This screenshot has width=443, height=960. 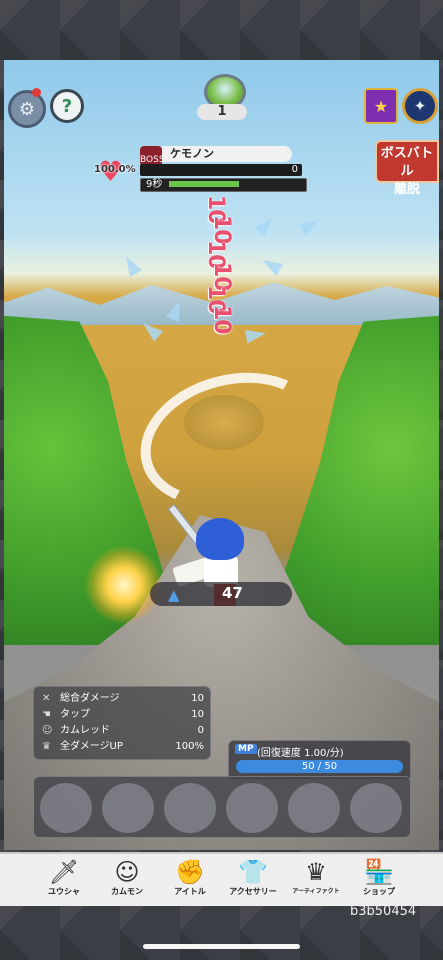 I want to click on stat-value: 0, so click(x=200, y=730).